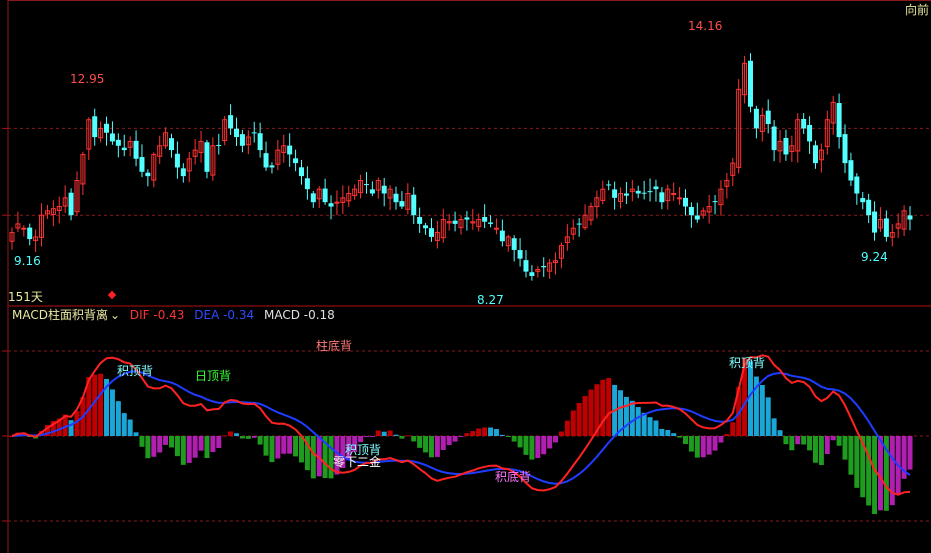 The image size is (931, 553). What do you see at coordinates (917, 10) in the screenshot?
I see `corner-label: 向前` at bounding box center [917, 10].